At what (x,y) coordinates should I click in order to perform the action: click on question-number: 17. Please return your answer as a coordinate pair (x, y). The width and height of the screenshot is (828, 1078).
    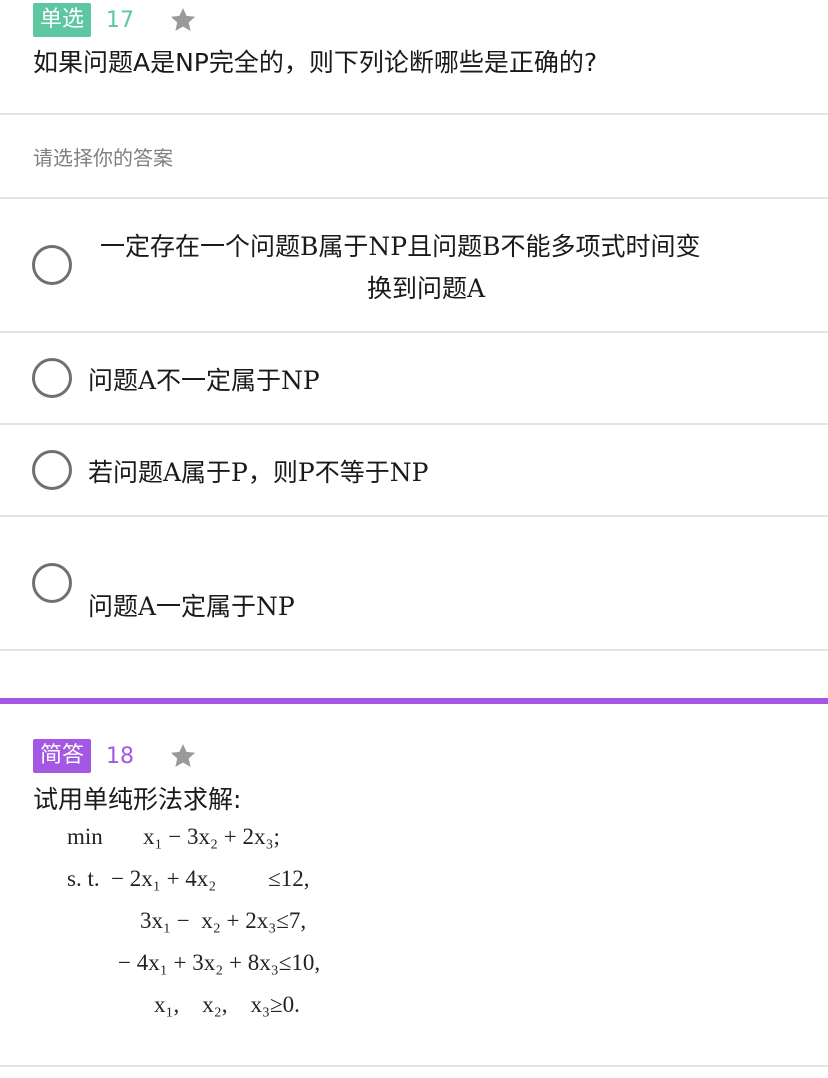
    Looking at the image, I should click on (120, 20).